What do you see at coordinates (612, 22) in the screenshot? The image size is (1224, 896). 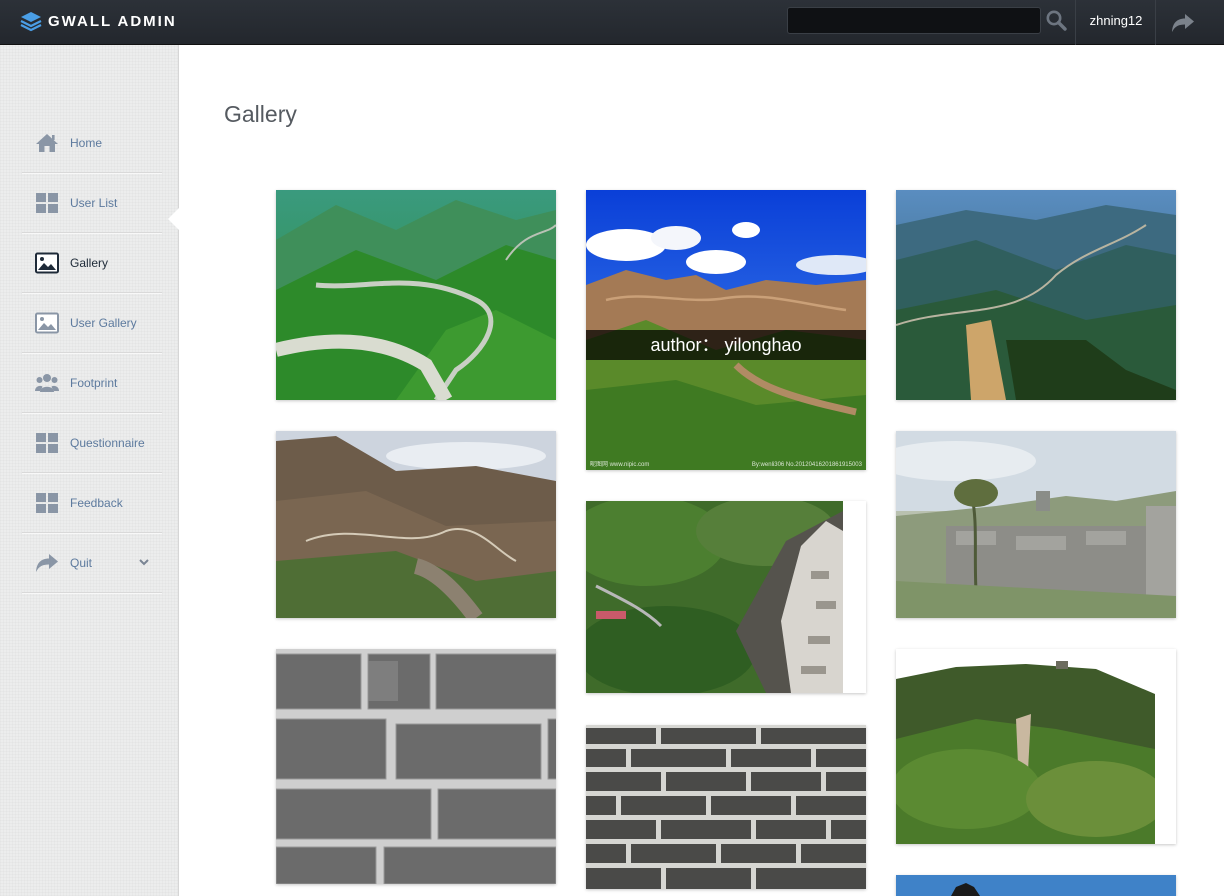 I see `top-navbar: GWALL ADMIN zhning12` at bounding box center [612, 22].